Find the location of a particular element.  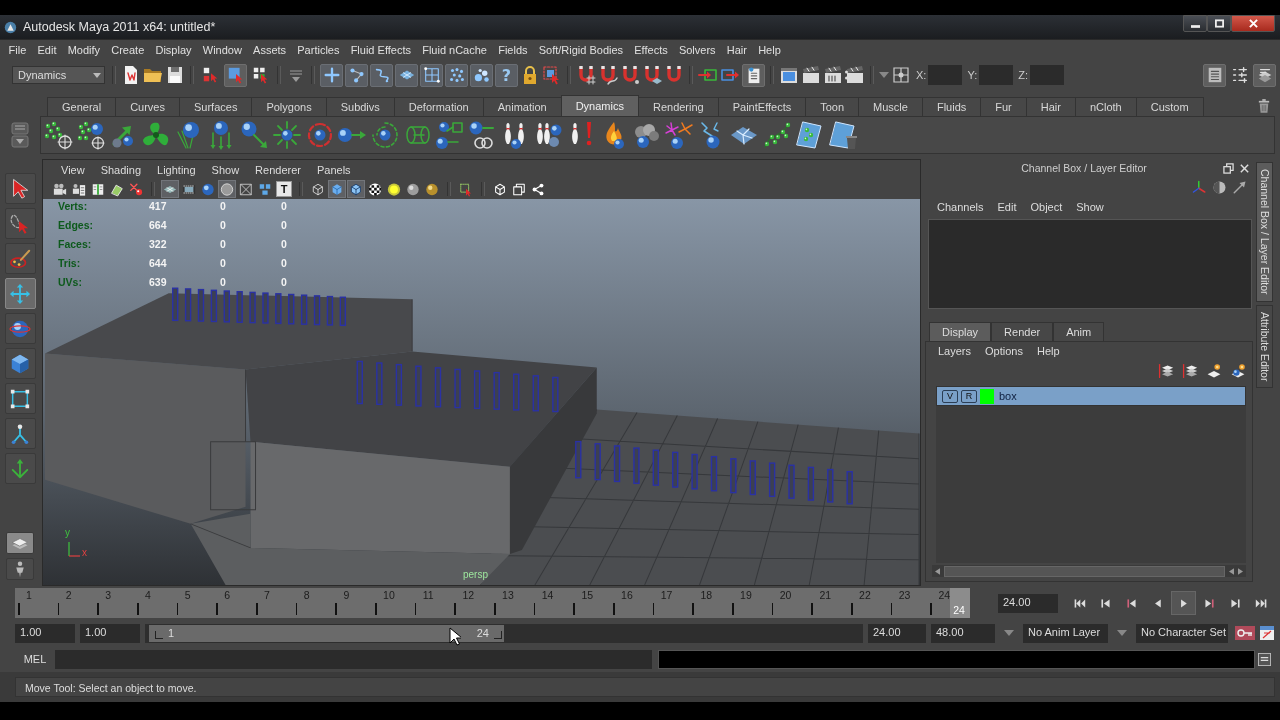

coordinate-field is located at coordinates (945, 75).